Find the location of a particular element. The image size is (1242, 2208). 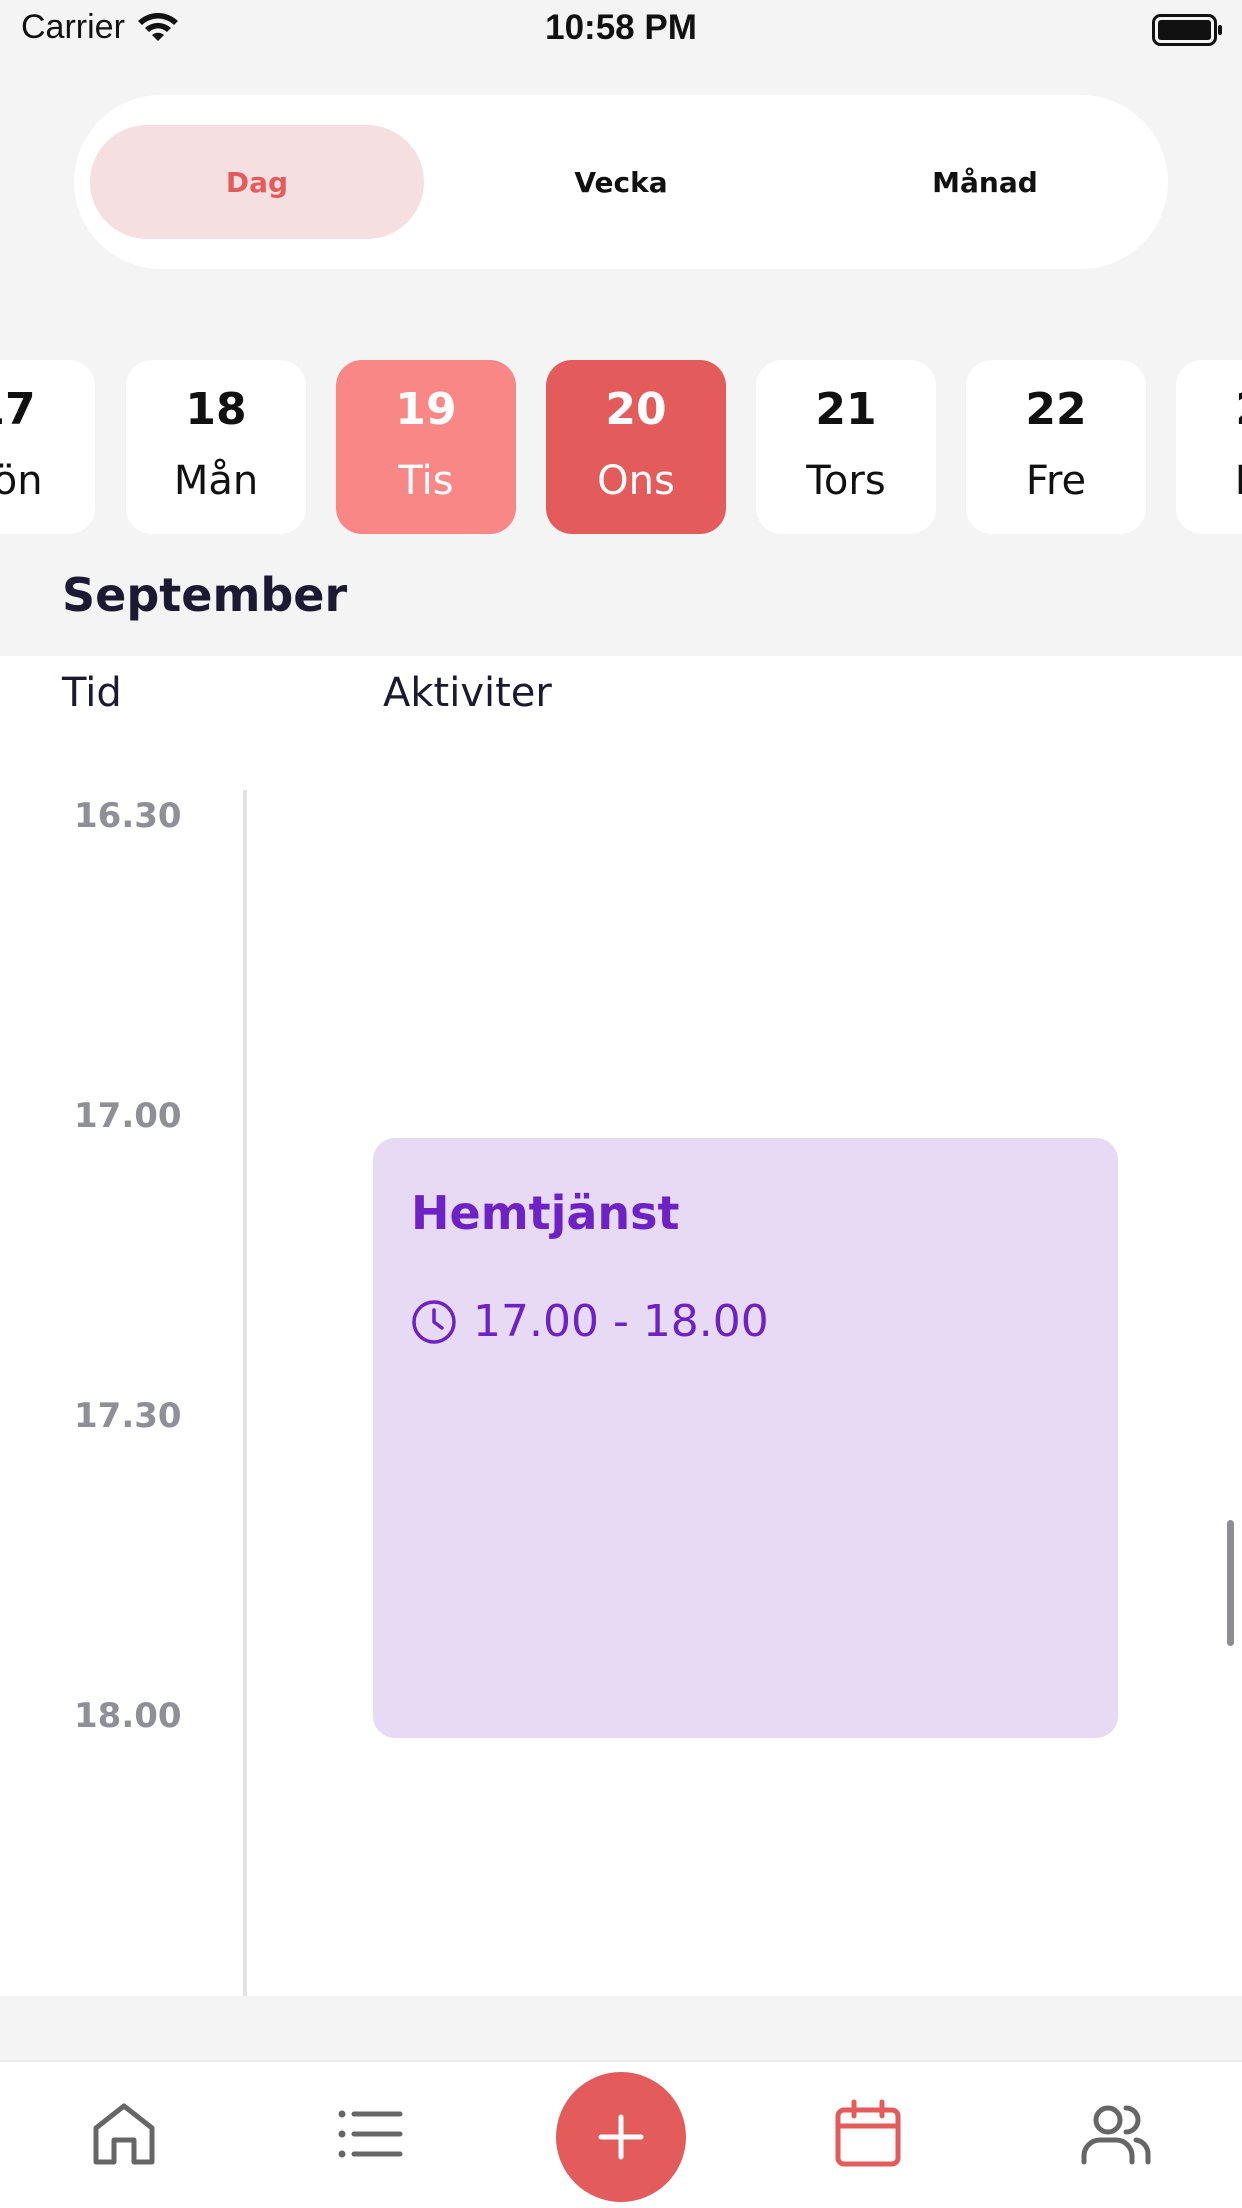

list-icon is located at coordinates (370, 2134).